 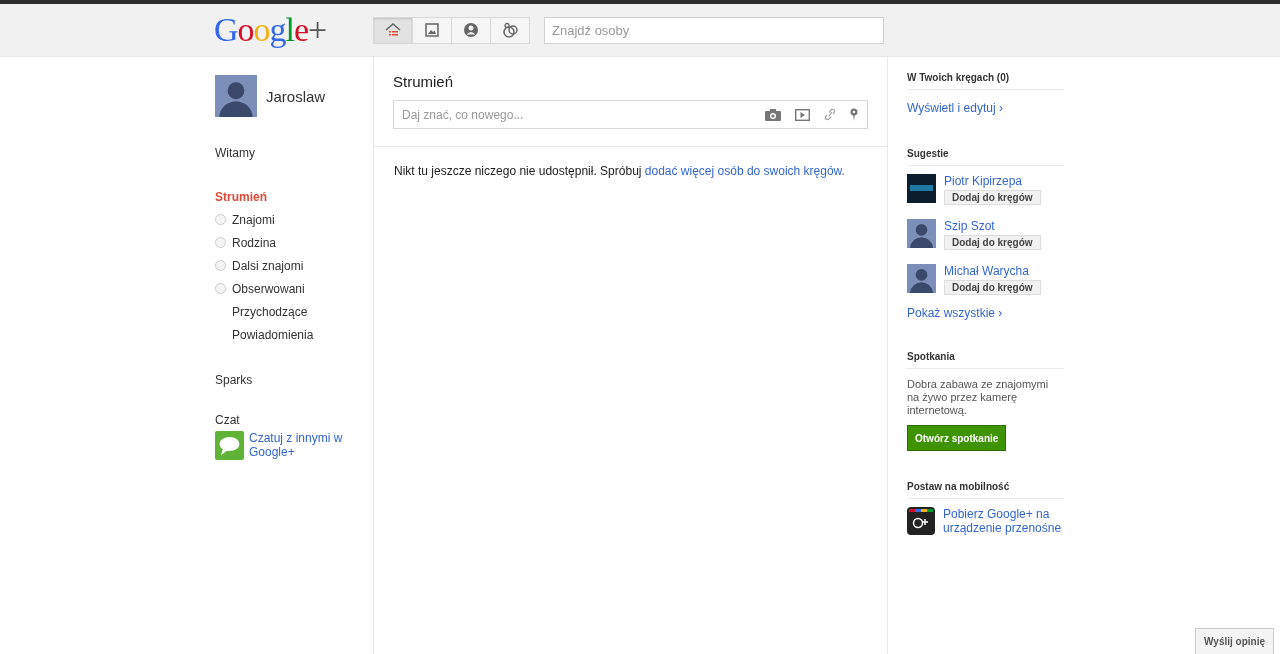 I want to click on section-title: Sugestie, so click(x=985, y=157).